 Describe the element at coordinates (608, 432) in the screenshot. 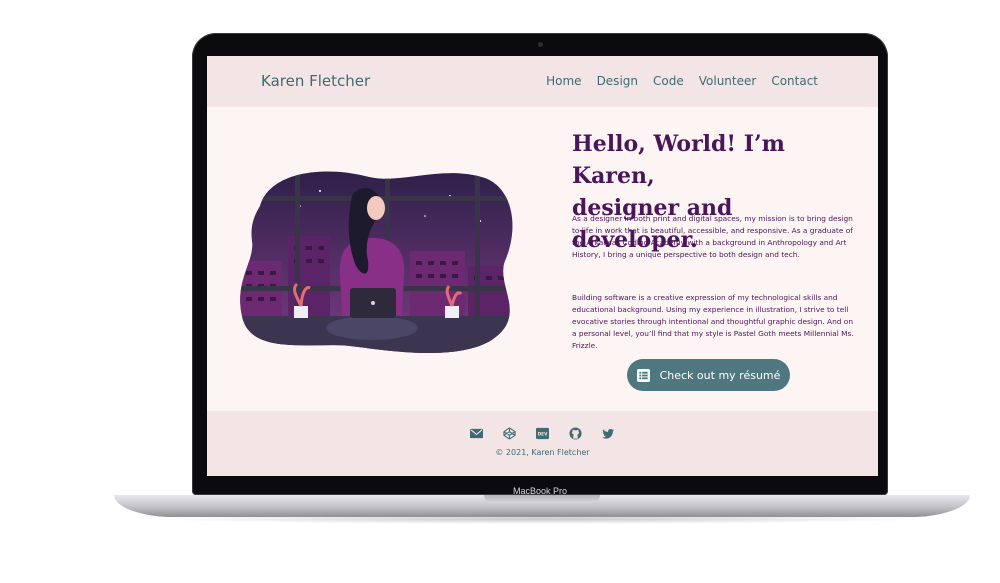

I see `twitter-icon` at that location.